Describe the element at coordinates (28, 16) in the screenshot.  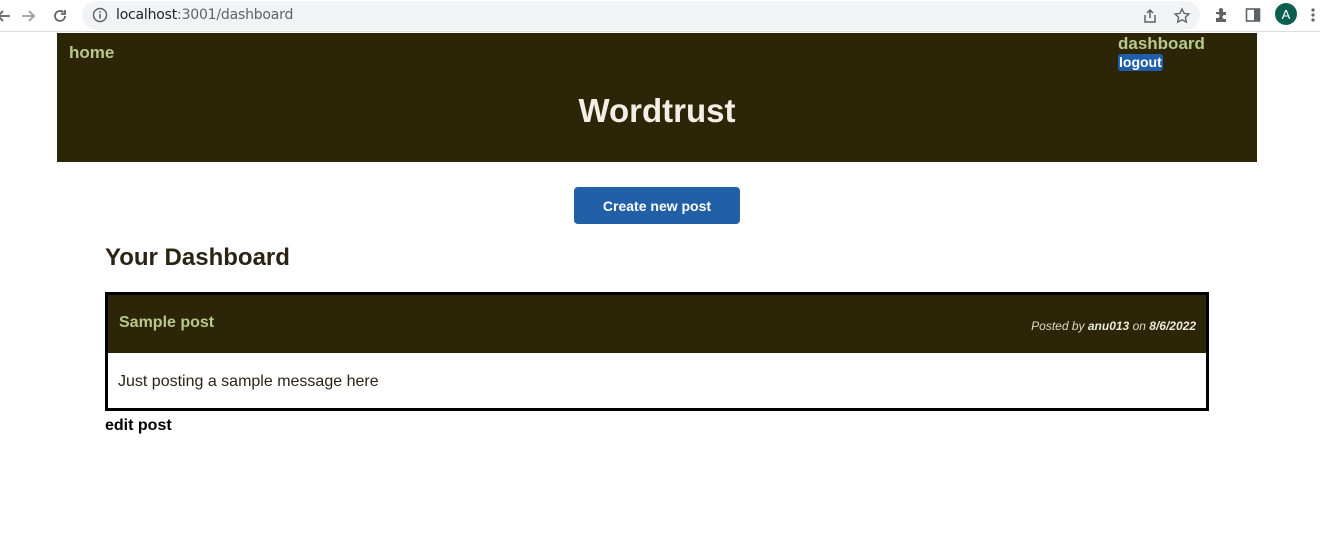
I see `forward-icon` at that location.